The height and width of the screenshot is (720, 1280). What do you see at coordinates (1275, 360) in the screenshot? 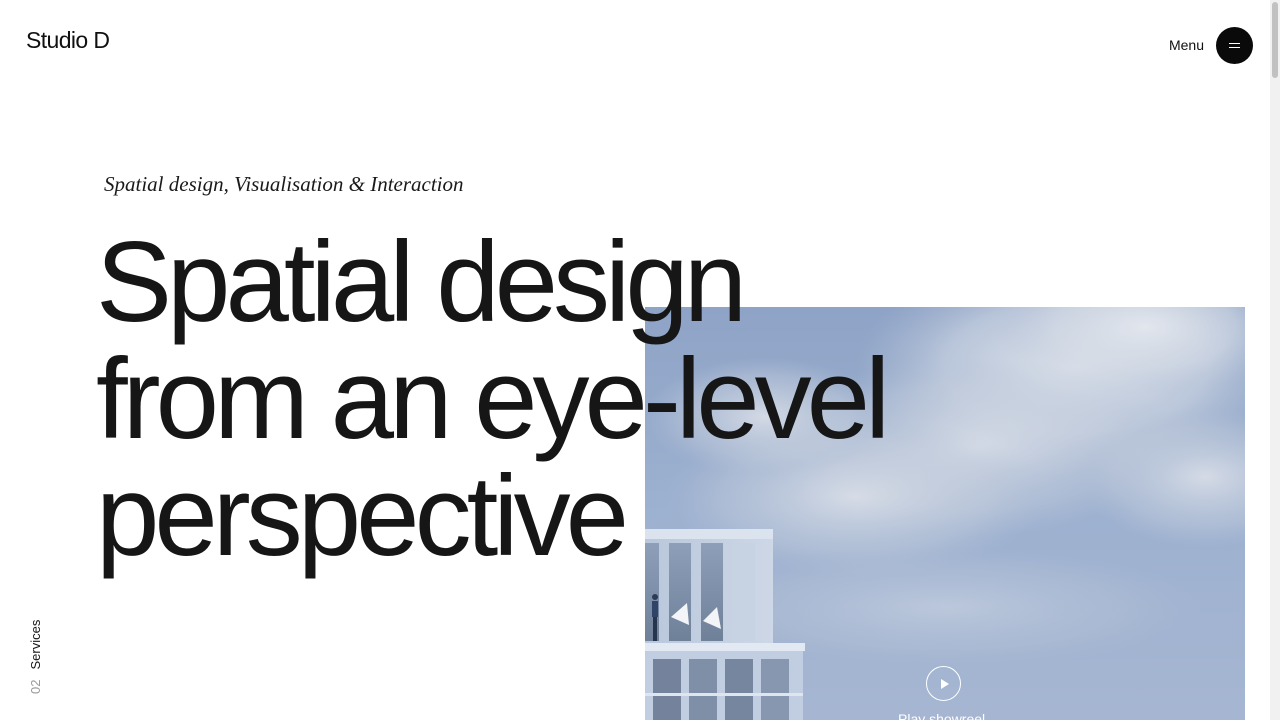
I see `page-scrollbar` at bounding box center [1275, 360].